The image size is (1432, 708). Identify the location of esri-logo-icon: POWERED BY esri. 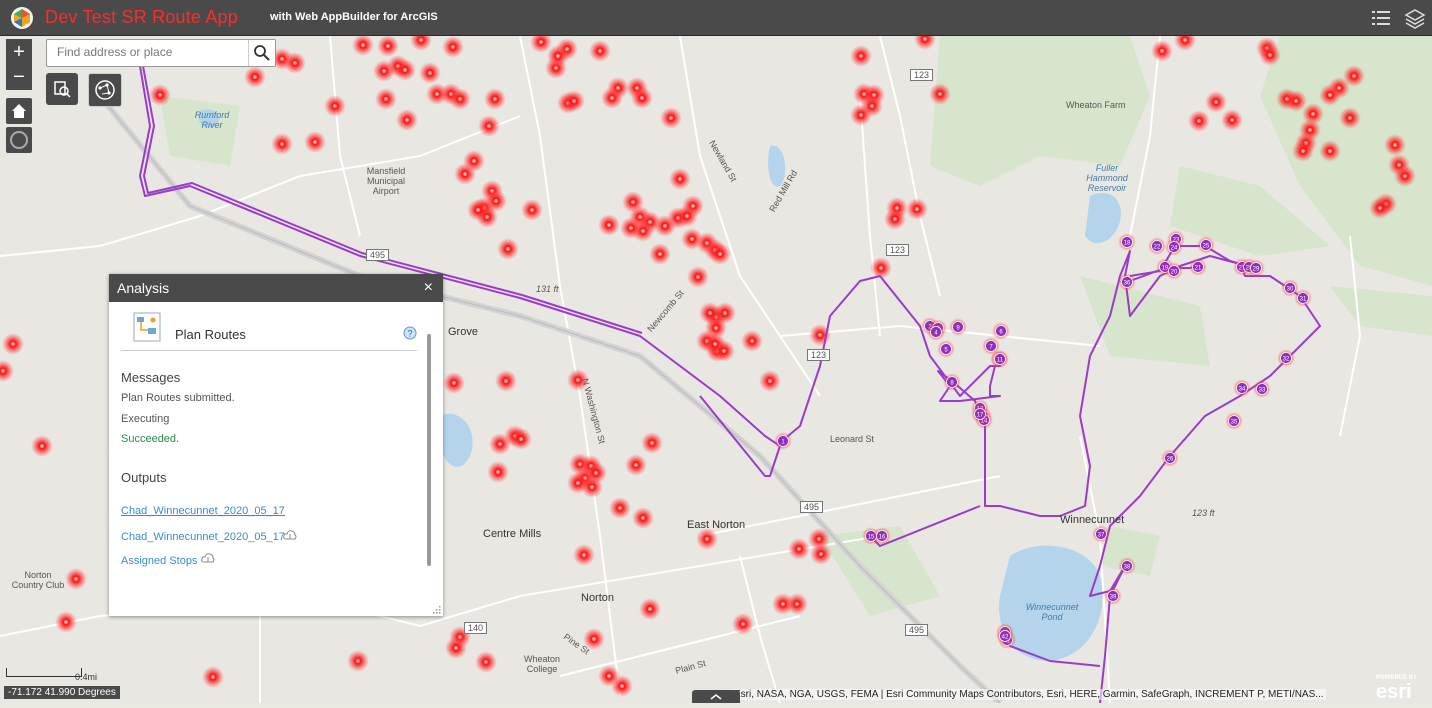
(1396, 689).